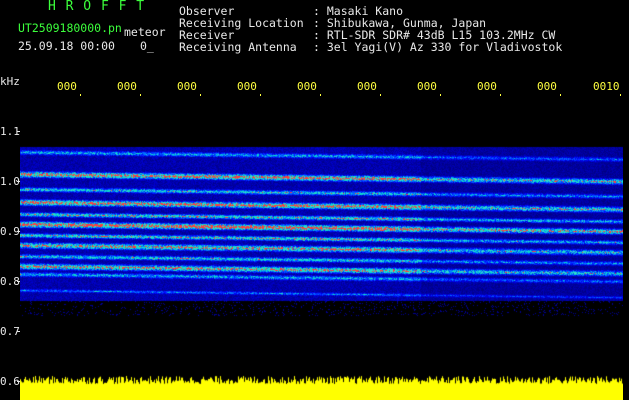 The height and width of the screenshot is (400, 629). Describe the element at coordinates (10, 81) in the screenshot. I see `axis-unit-label: kHz` at that location.